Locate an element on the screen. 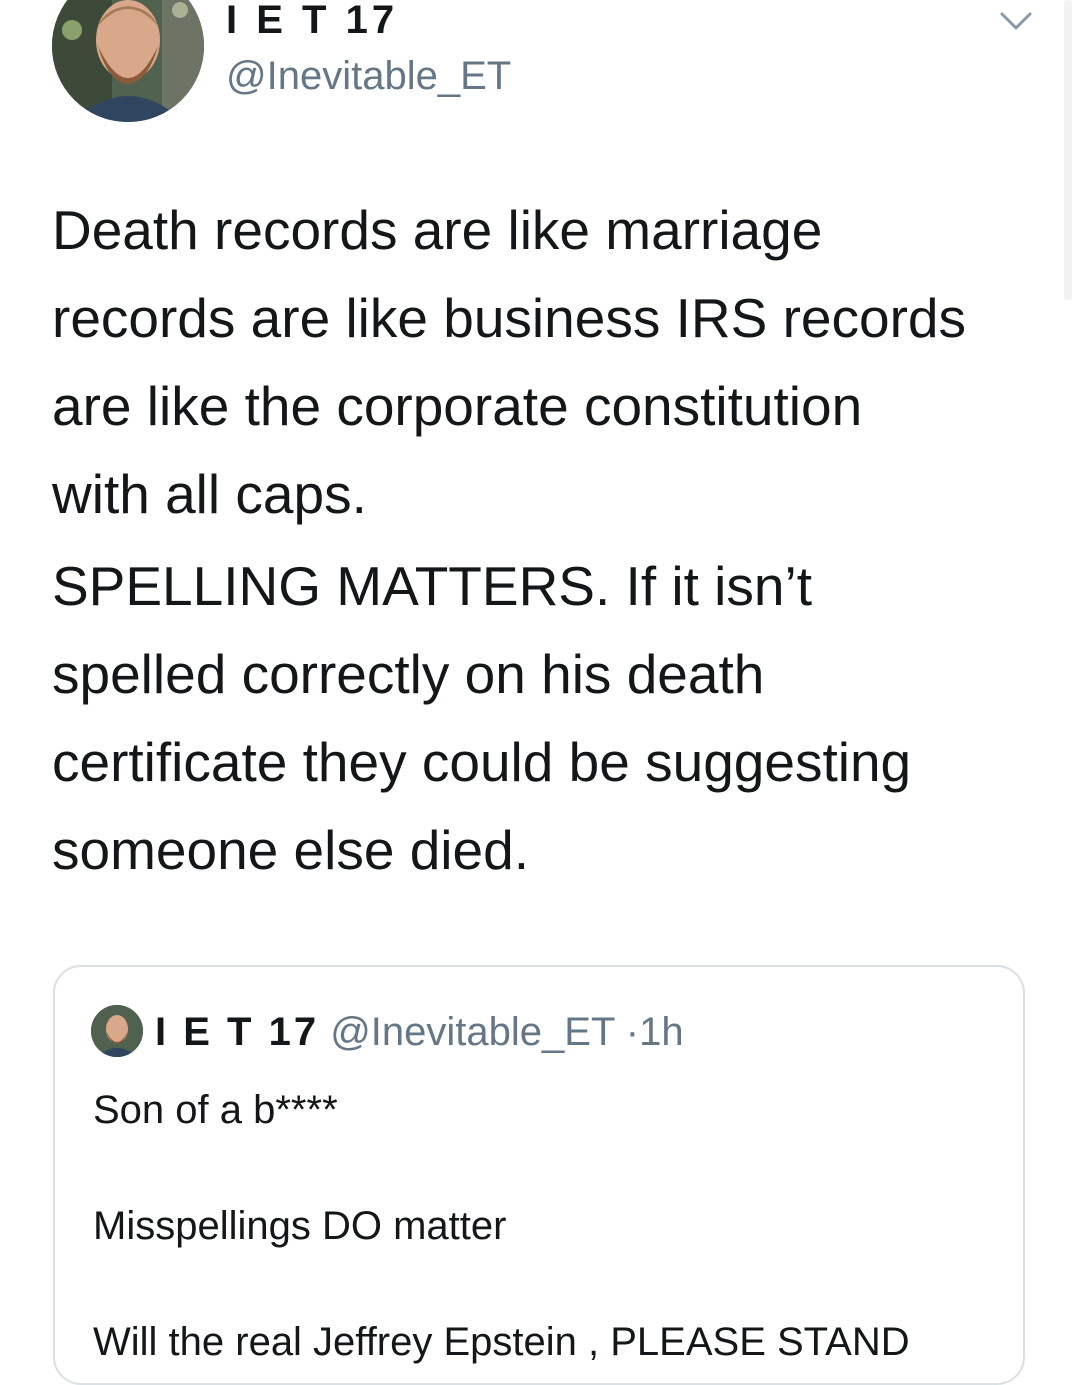 This screenshot has height=1385, width=1080. profile-avatar is located at coordinates (128, 61).